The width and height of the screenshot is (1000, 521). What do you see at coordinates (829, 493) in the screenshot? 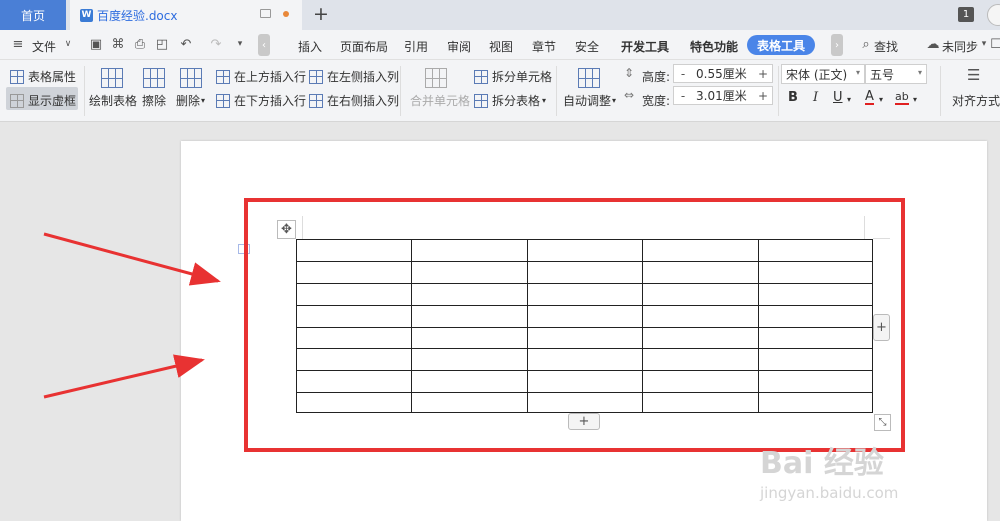
I see `watermark-line2: jingyan.baidu.com` at bounding box center [829, 493].